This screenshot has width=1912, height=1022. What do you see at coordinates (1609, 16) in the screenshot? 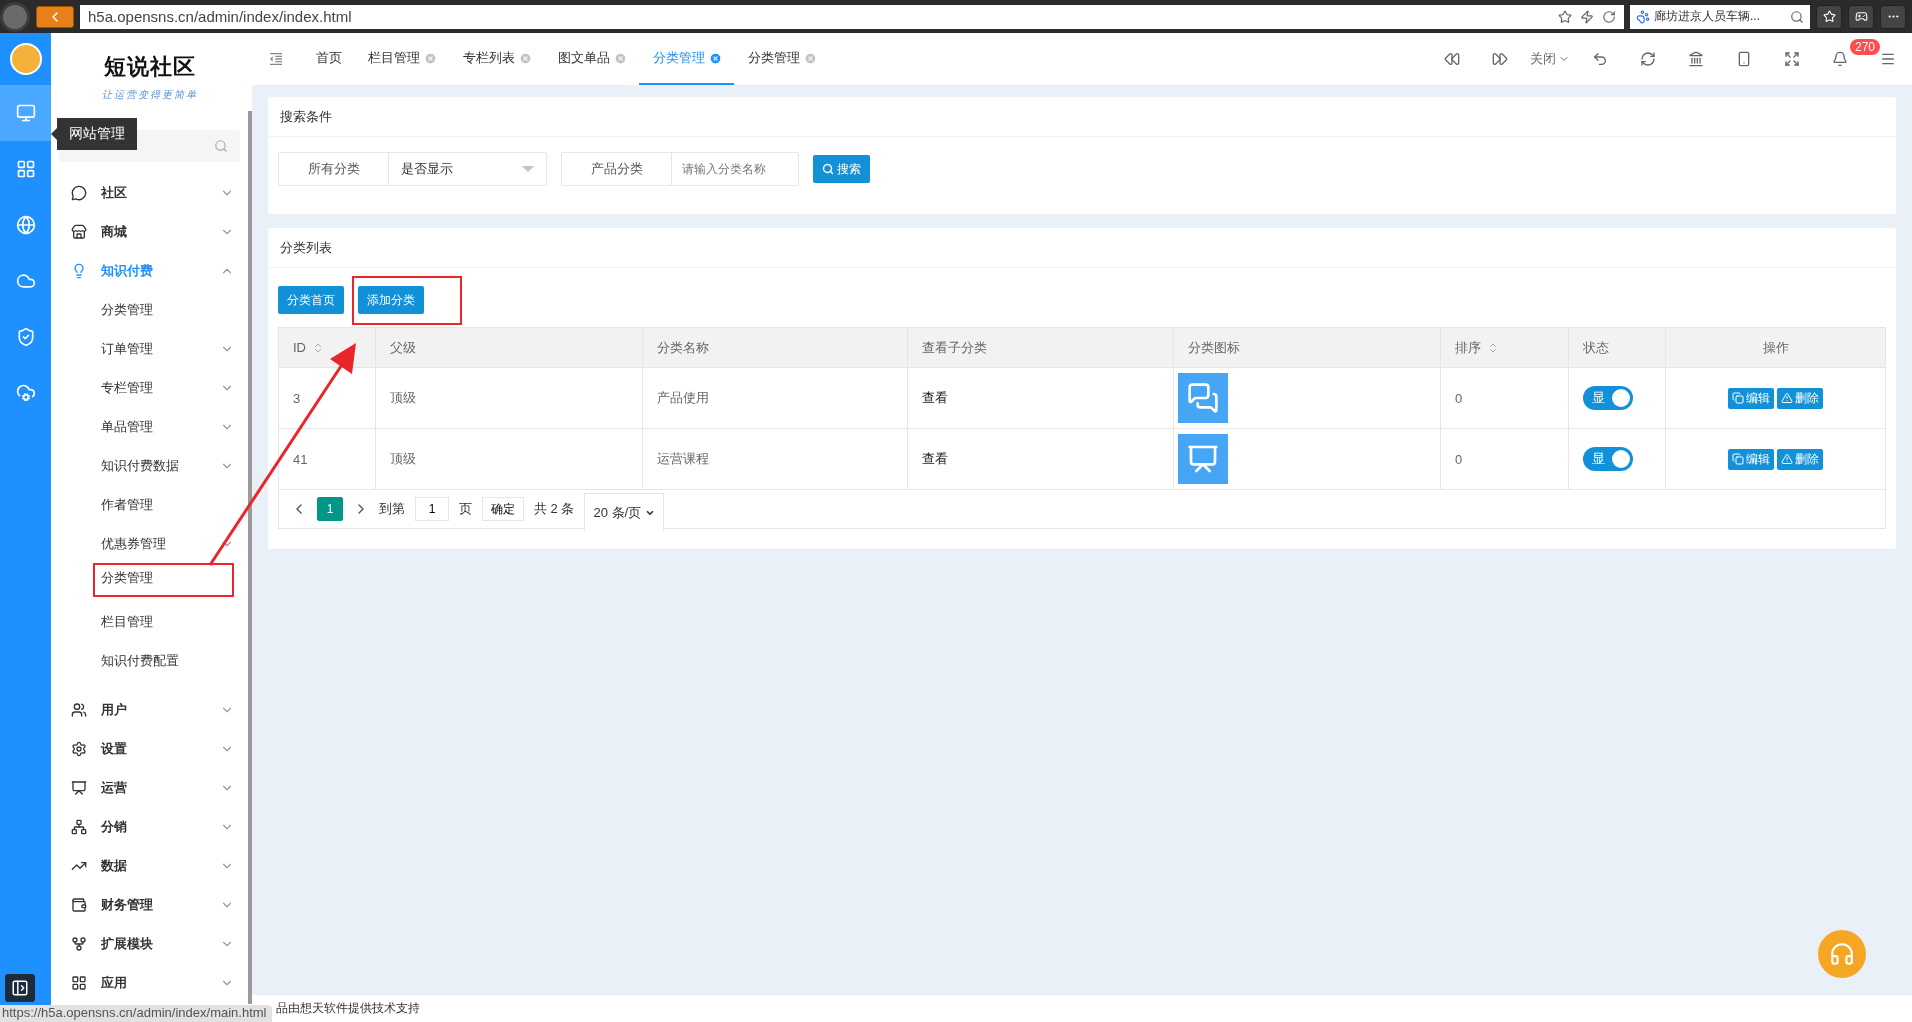
I see `reload-icon` at bounding box center [1609, 16].